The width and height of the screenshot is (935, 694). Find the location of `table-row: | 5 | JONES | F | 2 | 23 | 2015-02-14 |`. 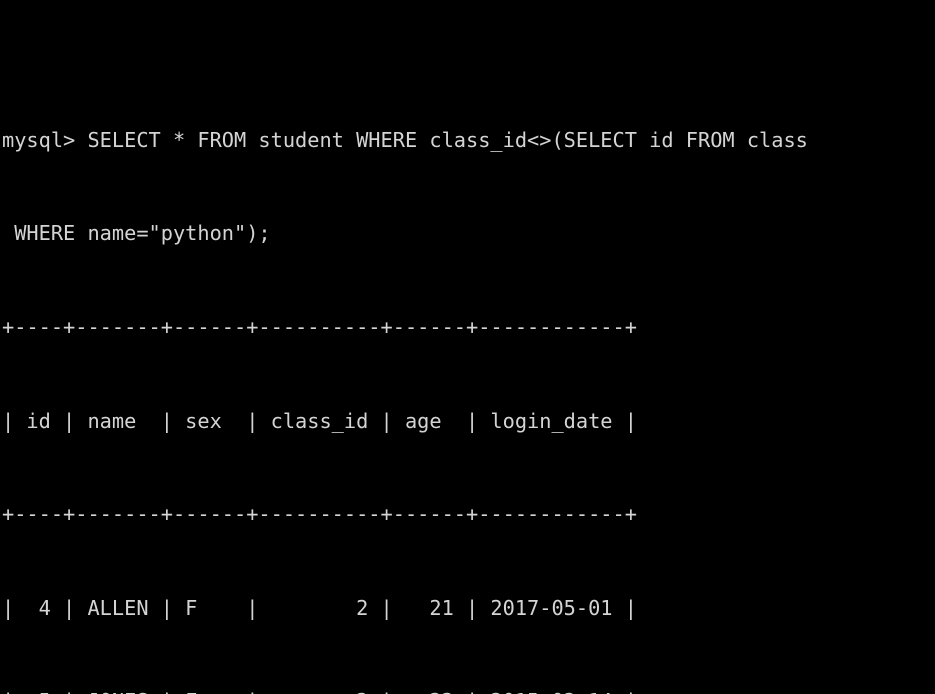

table-row: | 5 | JONES | F | 2 | 23 | 2015-02-14 | is located at coordinates (467, 690).